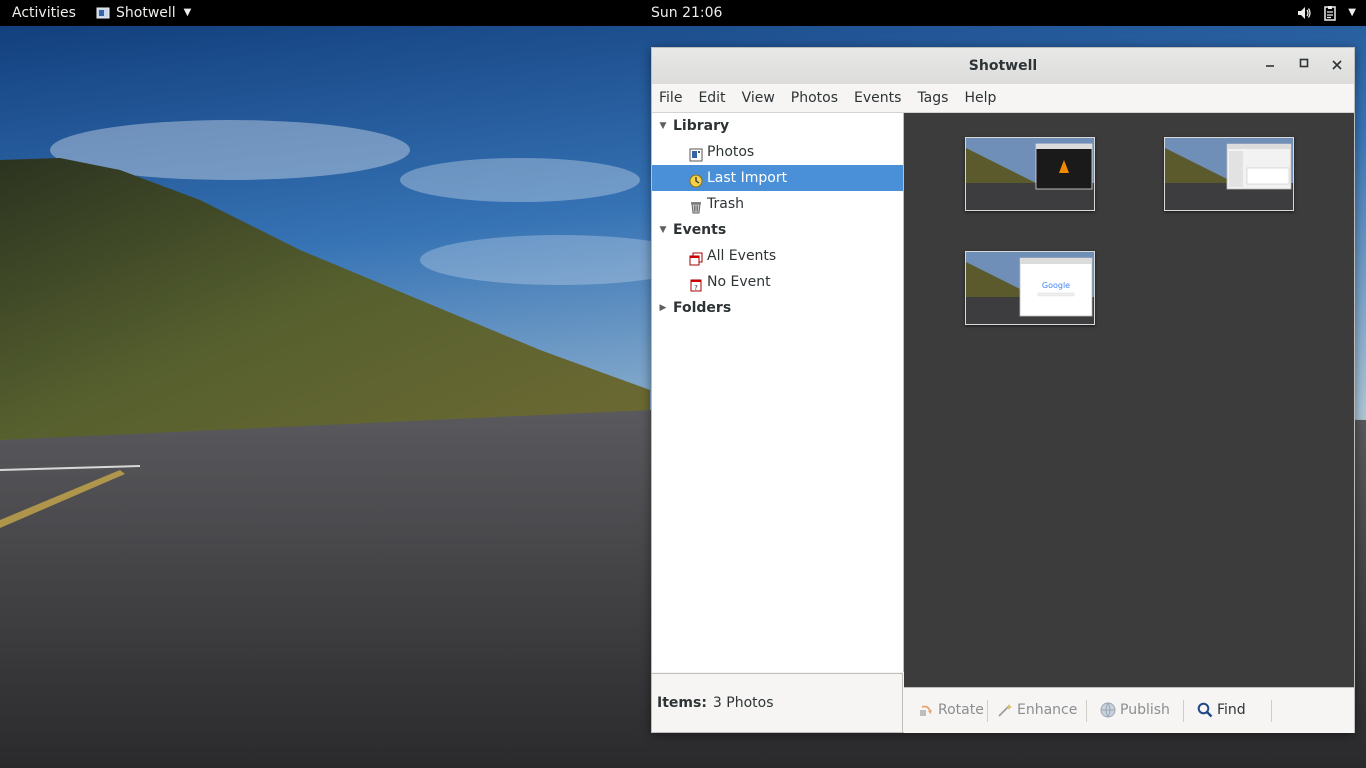 The image size is (1366, 768). What do you see at coordinates (742, 256) in the screenshot?
I see `sidebar-item-label: All Events` at bounding box center [742, 256].